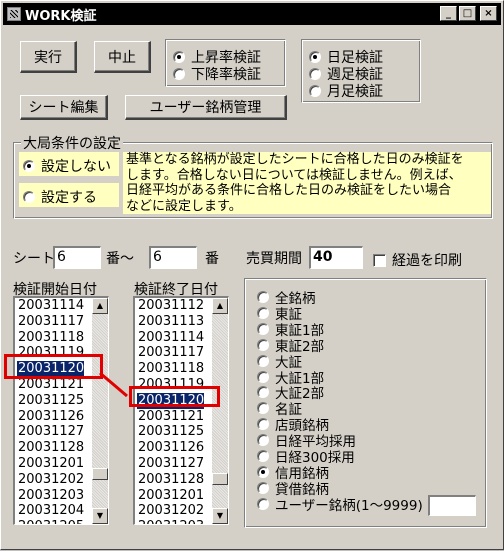  What do you see at coordinates (113, 384) in the screenshot?
I see `arrow-line` at bounding box center [113, 384].